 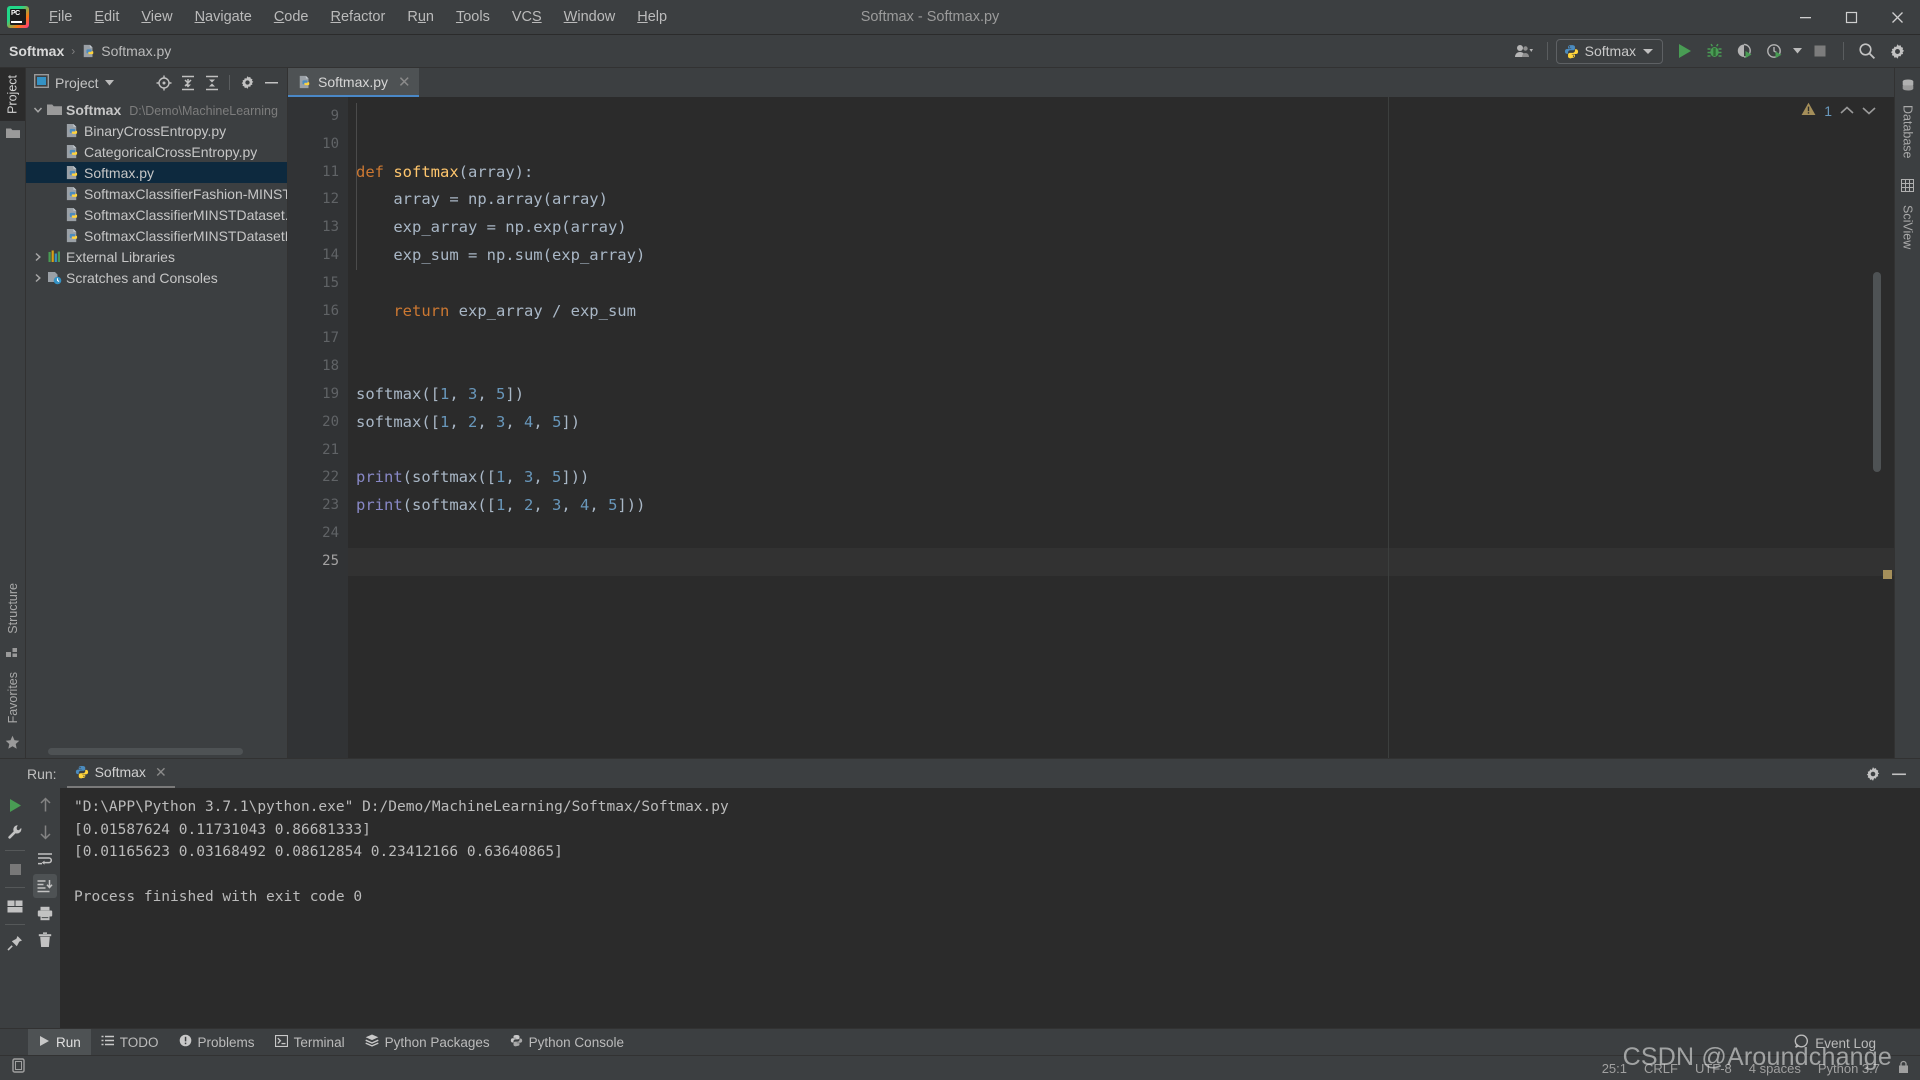 What do you see at coordinates (1774, 51) in the screenshot?
I see `profile-button` at bounding box center [1774, 51].